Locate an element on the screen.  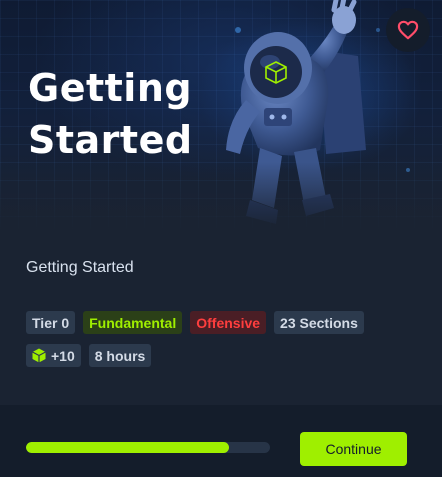
cubes-badge: +10 is located at coordinates (53, 355).